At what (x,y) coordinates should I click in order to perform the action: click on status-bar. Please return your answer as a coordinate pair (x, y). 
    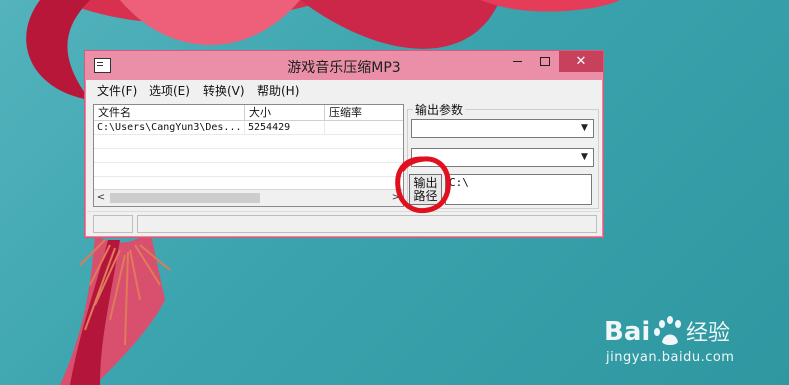
    Looking at the image, I should click on (344, 223).